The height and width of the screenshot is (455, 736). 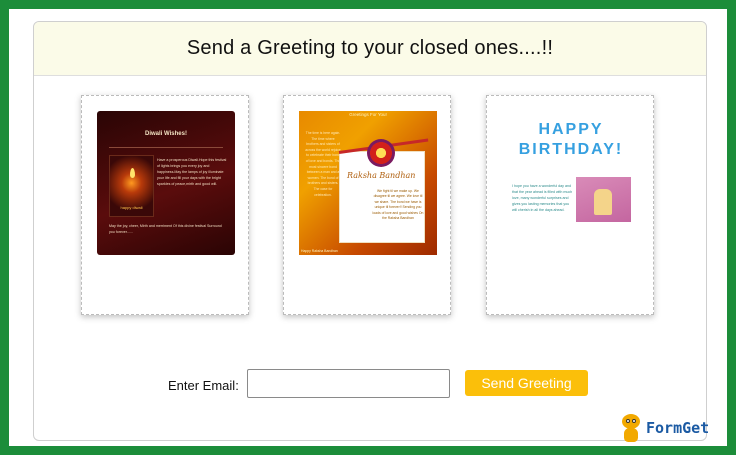 What do you see at coordinates (381, 175) in the screenshot?
I see `raksha-title: Raksha Bandhan` at bounding box center [381, 175].